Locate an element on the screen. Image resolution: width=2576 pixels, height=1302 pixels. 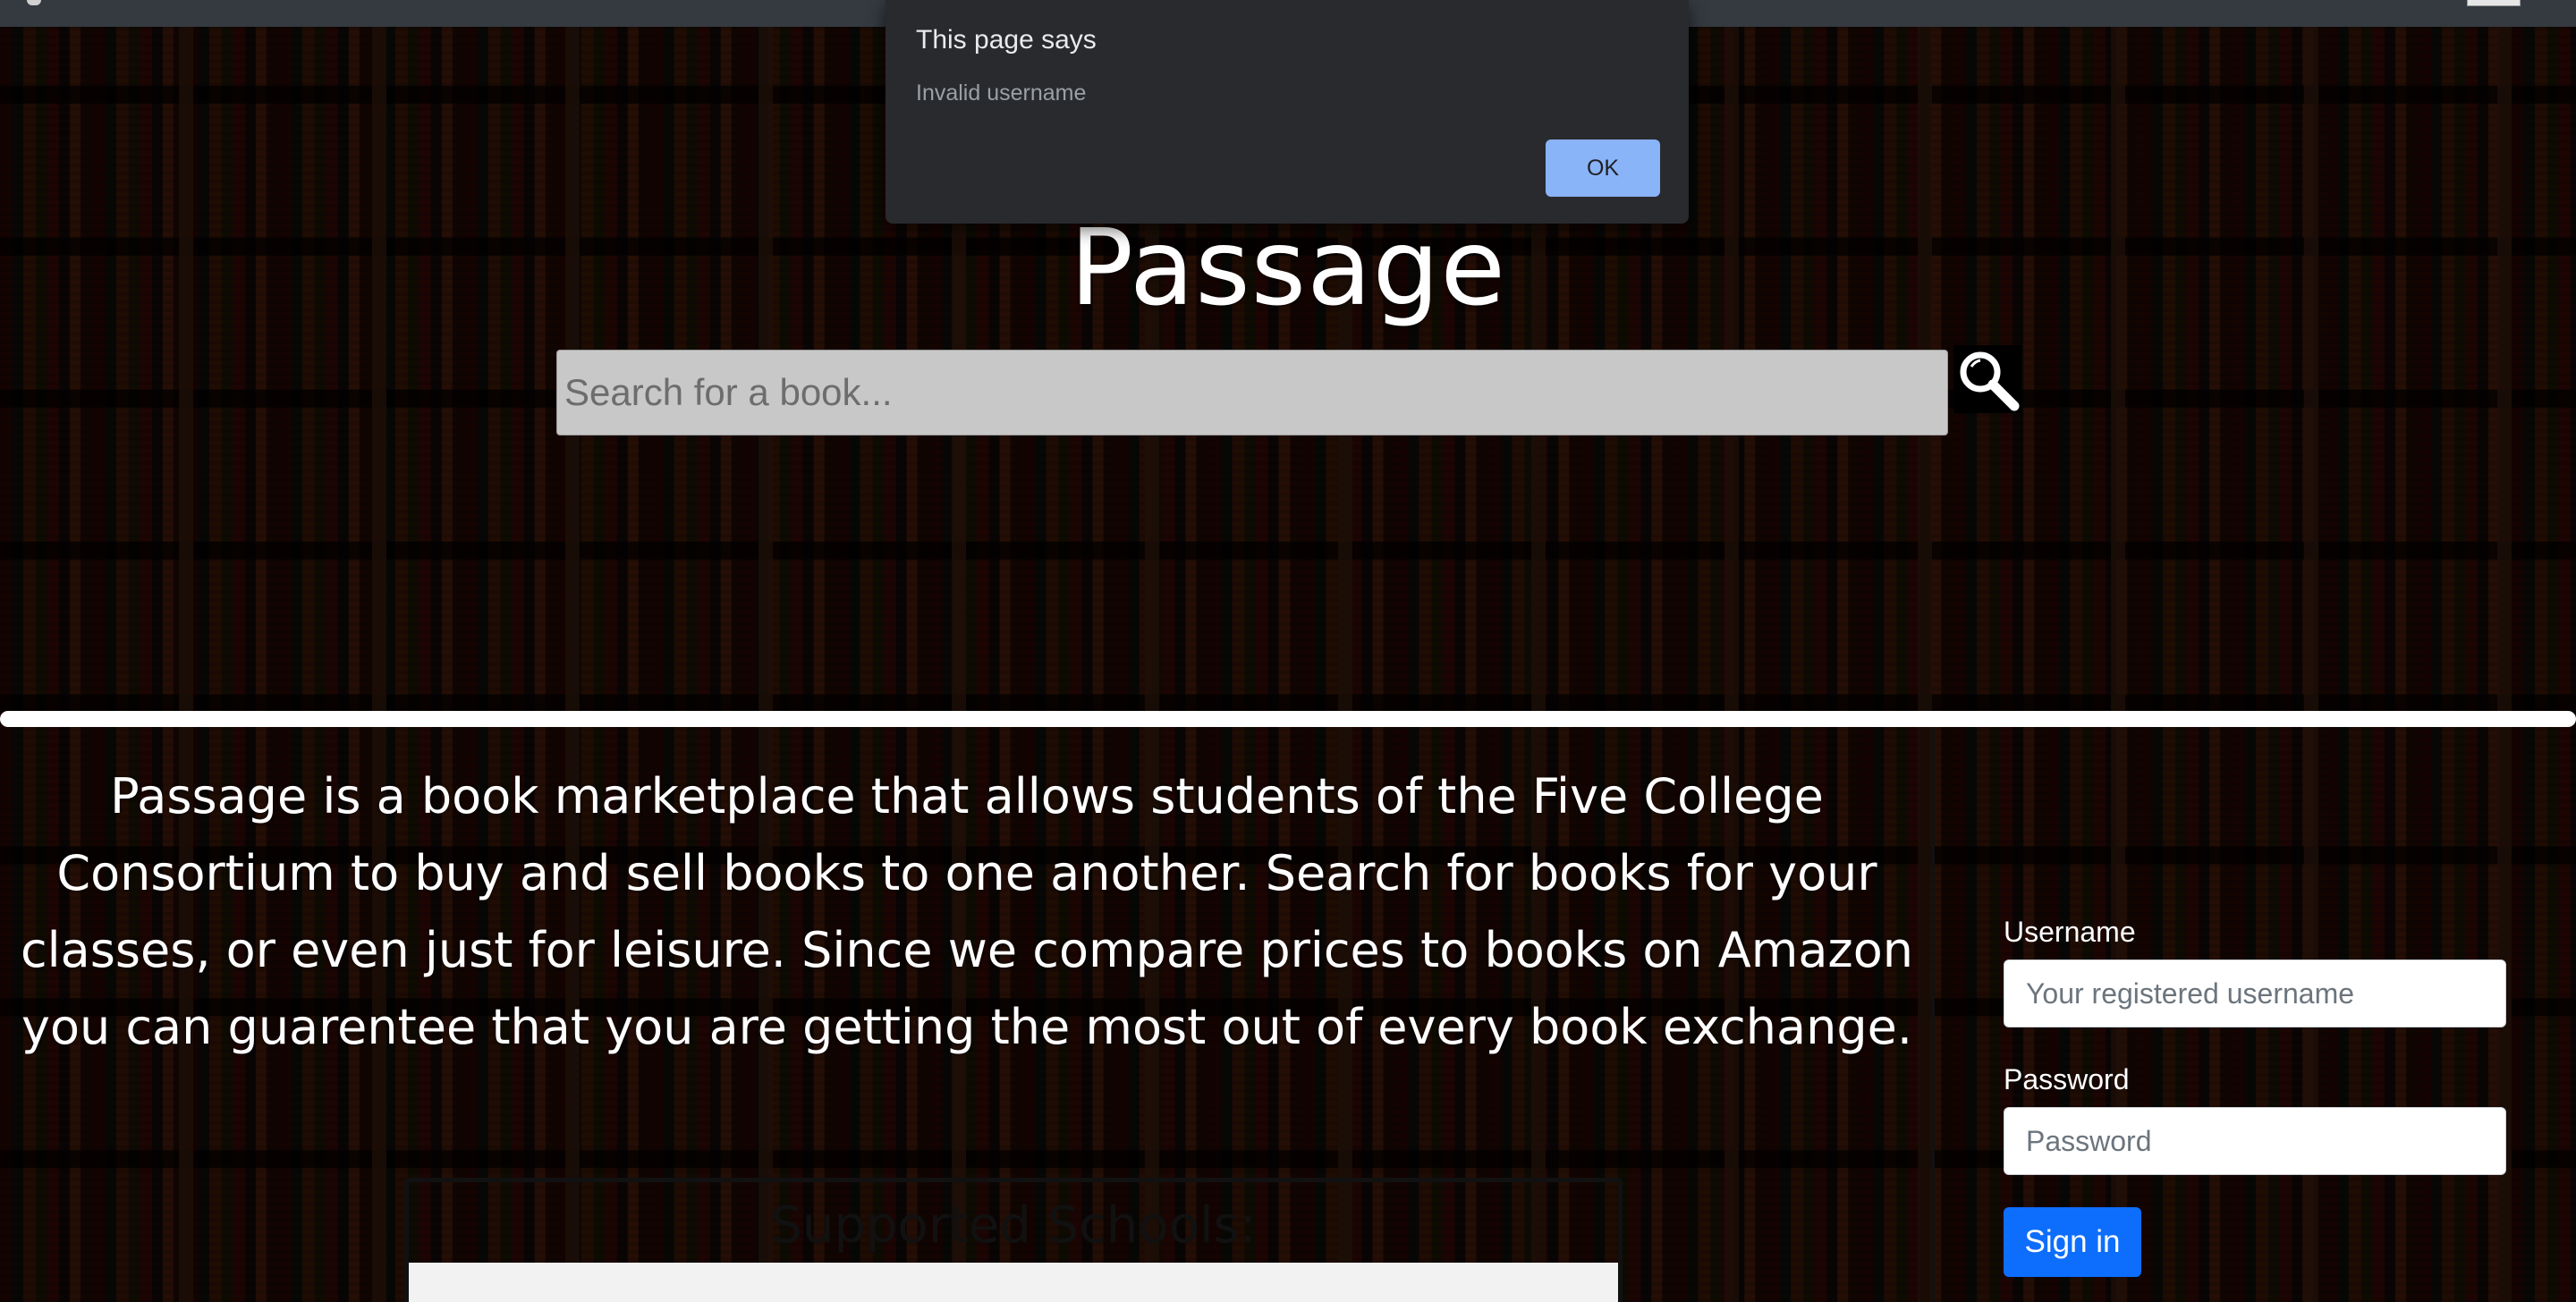
dialog-message: Invalid username is located at coordinates (1001, 93).